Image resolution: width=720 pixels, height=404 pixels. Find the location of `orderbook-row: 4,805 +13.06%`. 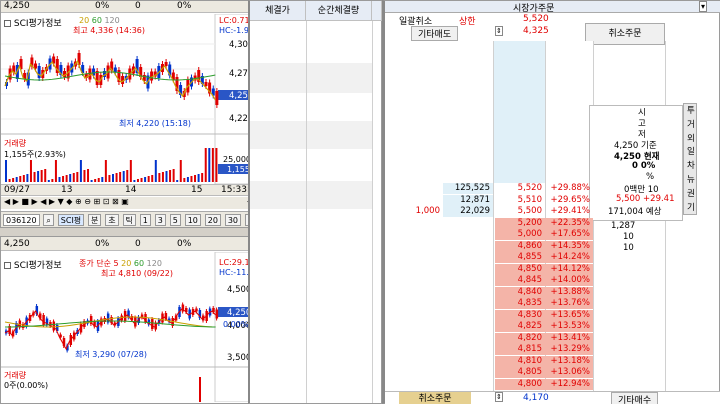

orderbook-row: 4,805 +13.06% is located at coordinates (535, 372).